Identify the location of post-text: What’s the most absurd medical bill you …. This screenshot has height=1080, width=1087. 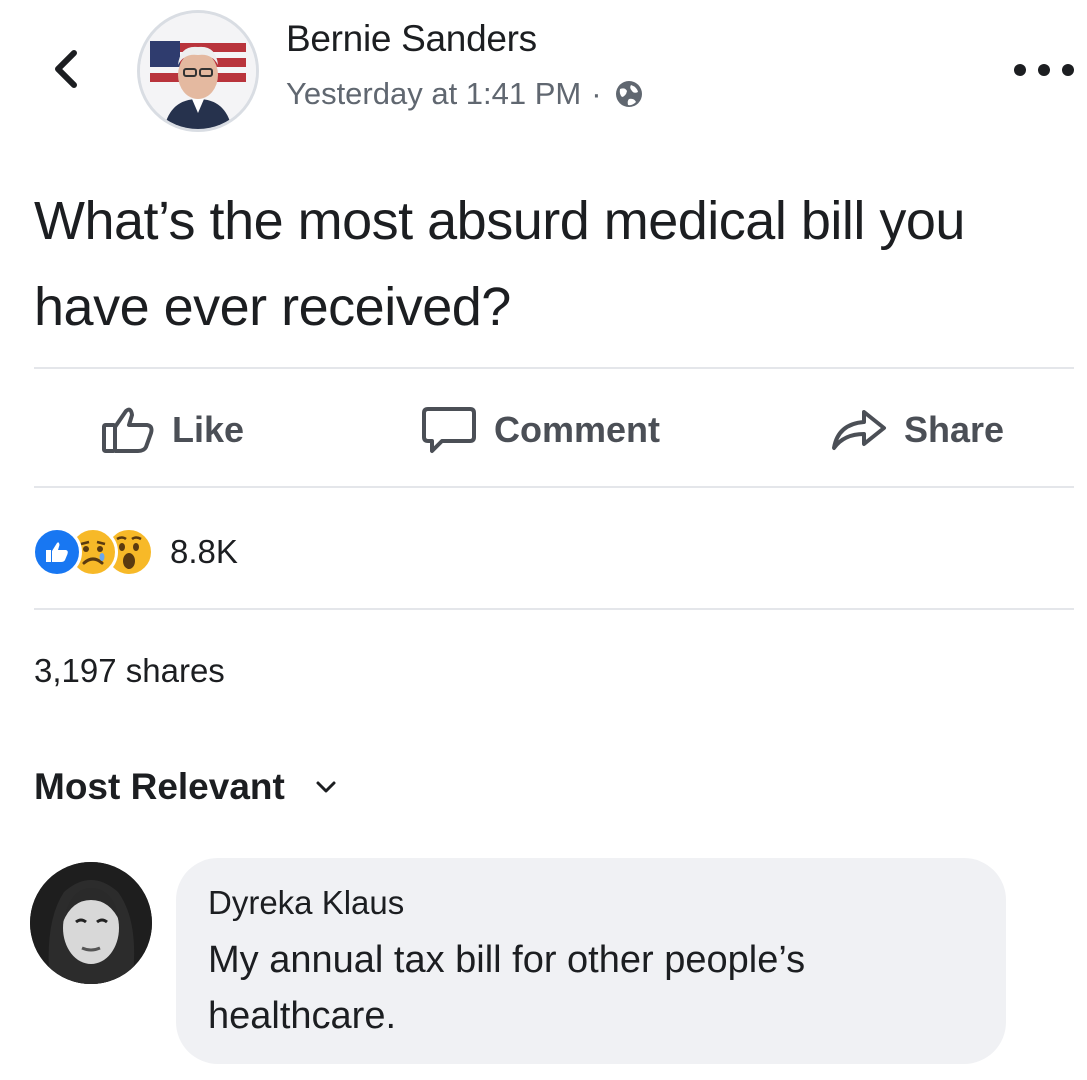
(499, 264).